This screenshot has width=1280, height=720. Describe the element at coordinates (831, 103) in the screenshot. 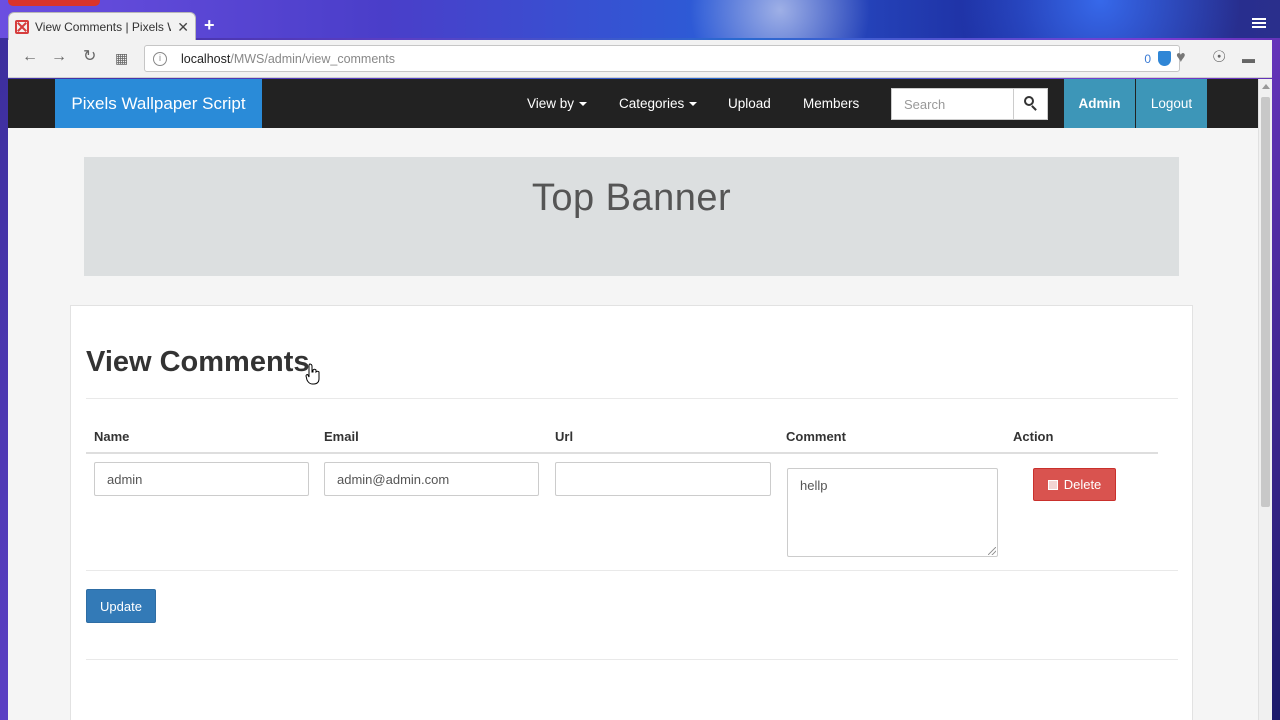

I see `nav-members: Members` at that location.